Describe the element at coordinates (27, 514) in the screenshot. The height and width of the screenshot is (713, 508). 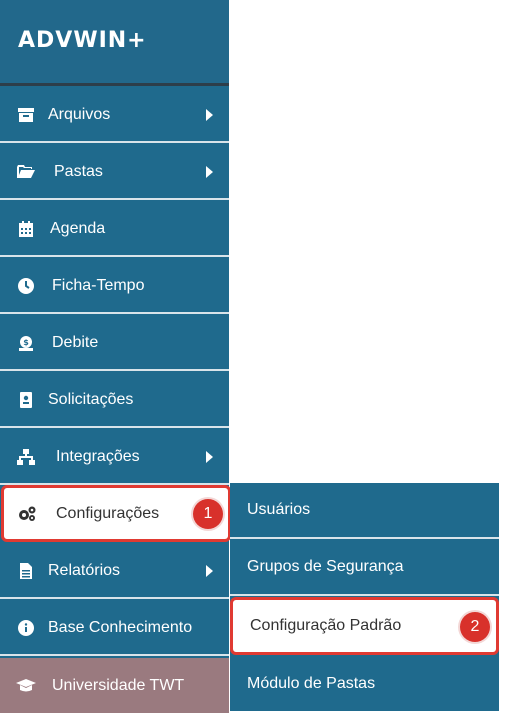
I see `gears-icon` at that location.